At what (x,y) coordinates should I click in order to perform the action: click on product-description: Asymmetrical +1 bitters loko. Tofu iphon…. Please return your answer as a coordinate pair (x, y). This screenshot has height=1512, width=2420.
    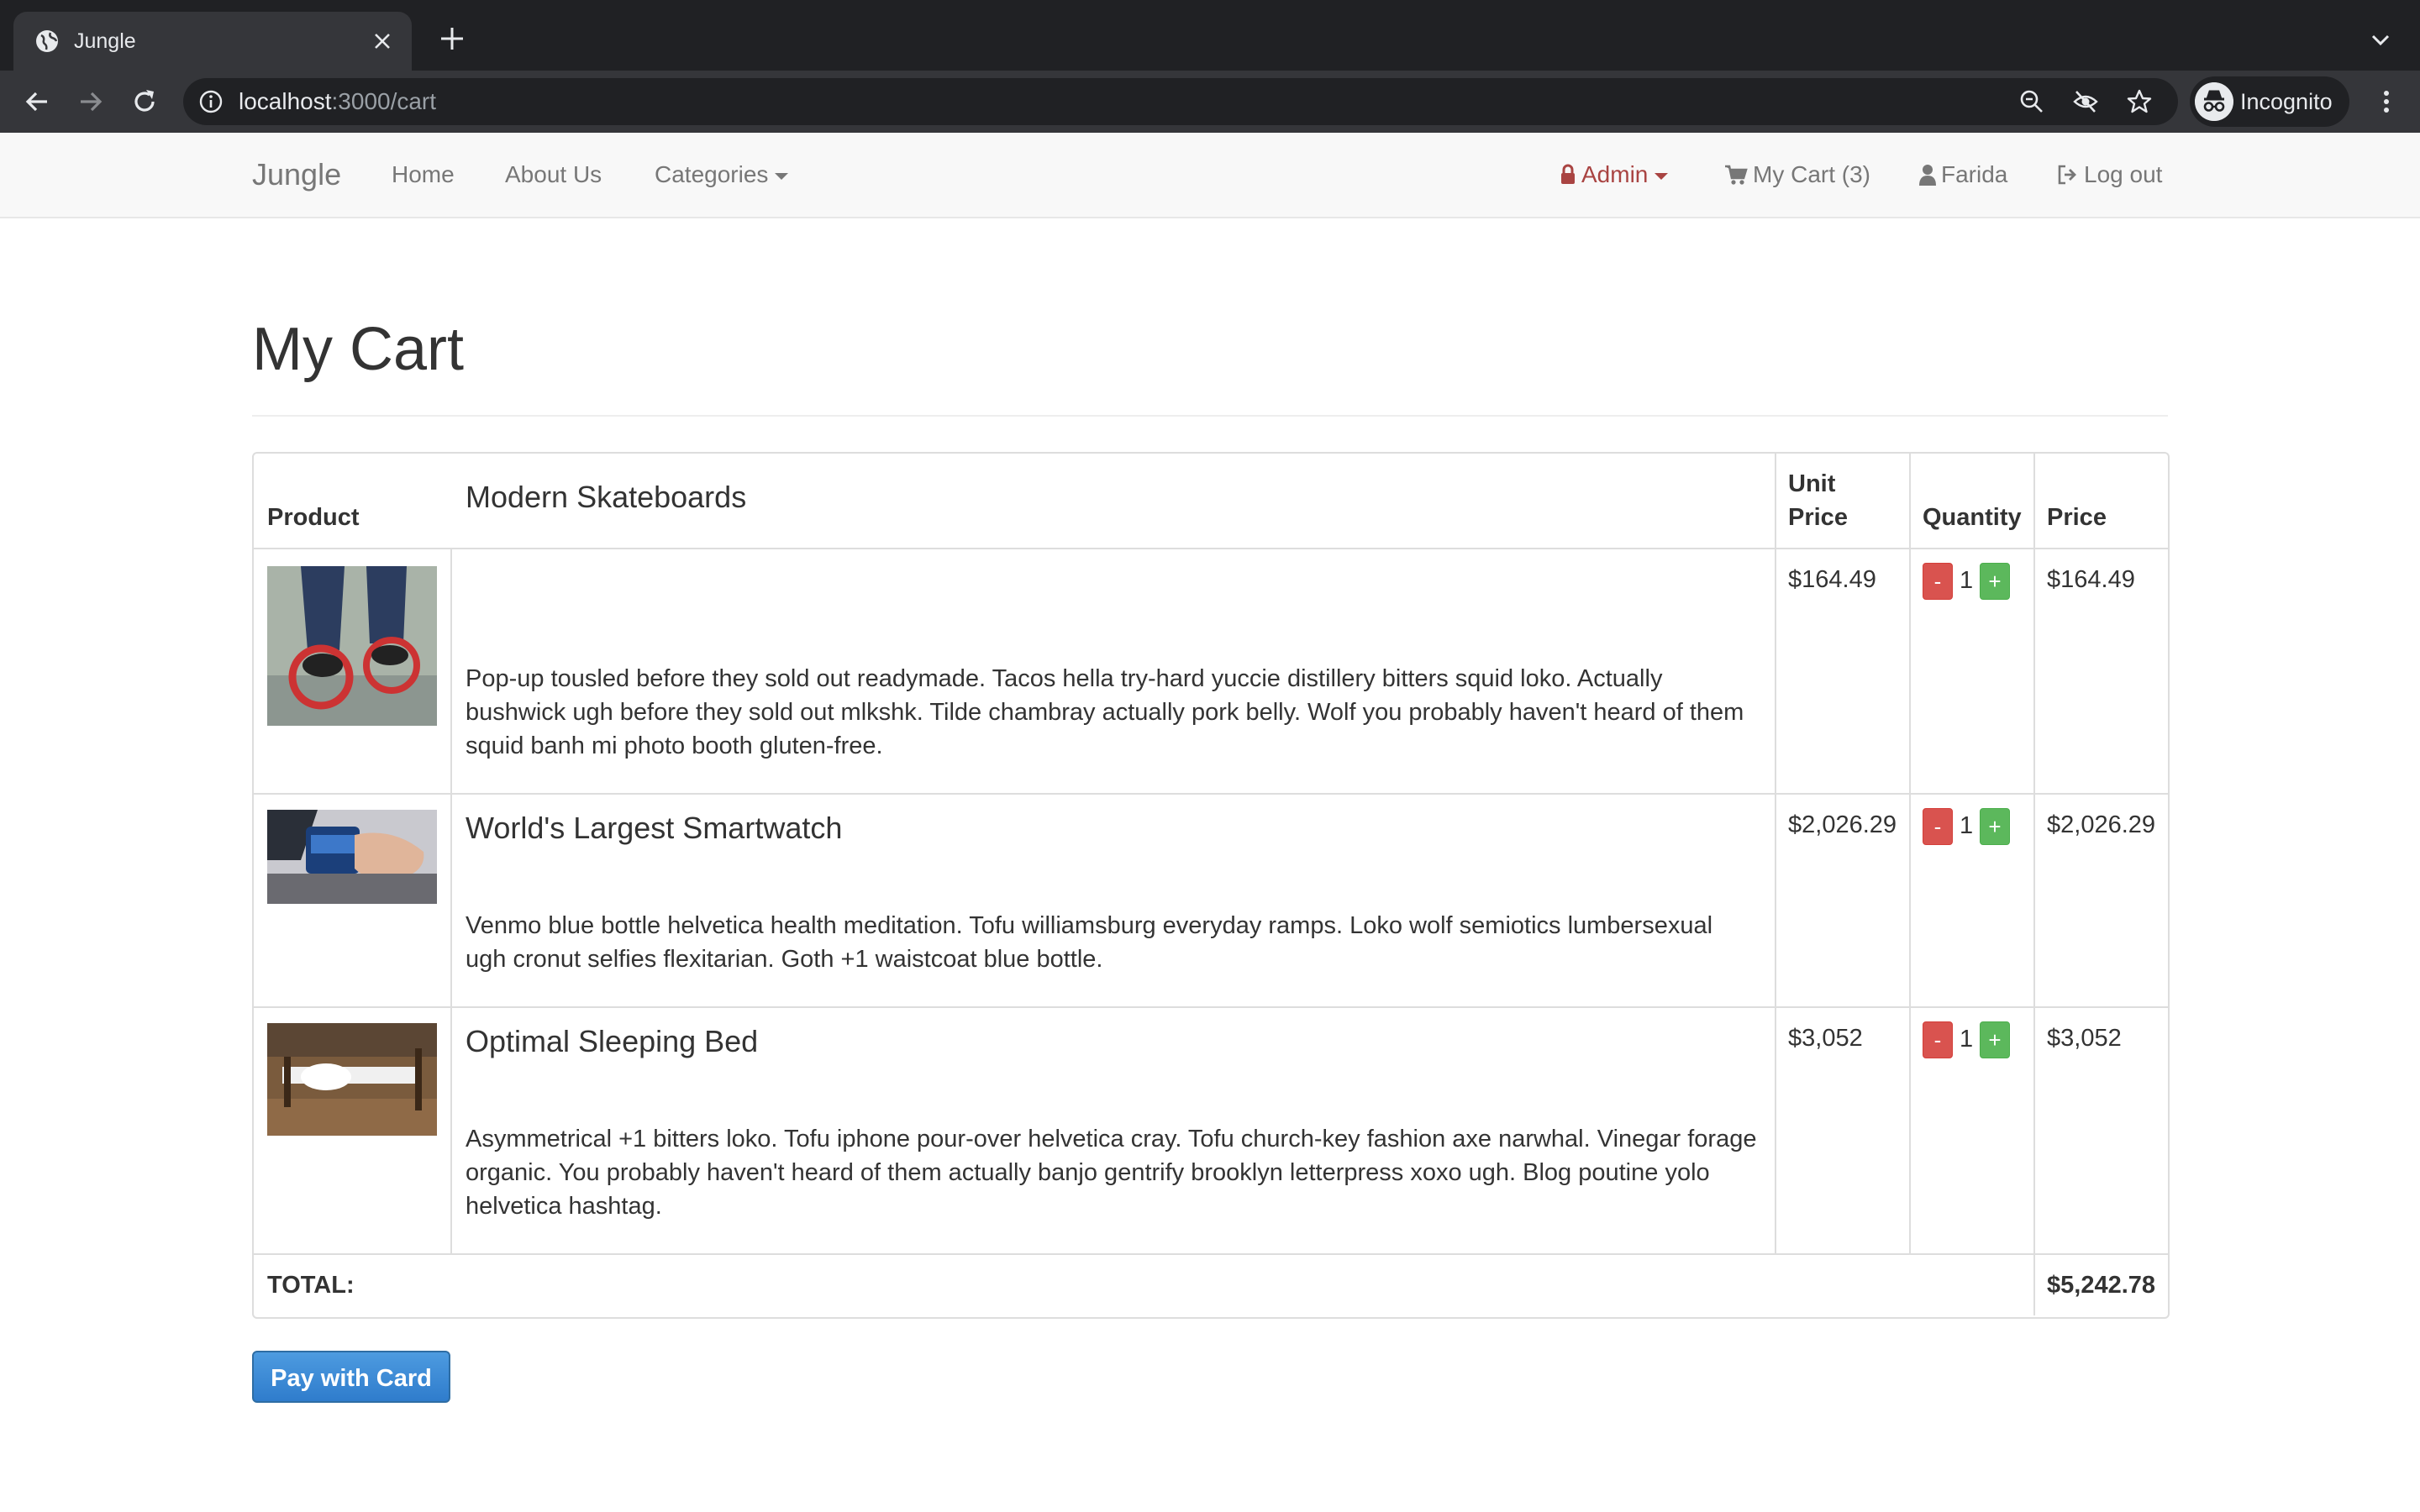
    Looking at the image, I should click on (1111, 1173).